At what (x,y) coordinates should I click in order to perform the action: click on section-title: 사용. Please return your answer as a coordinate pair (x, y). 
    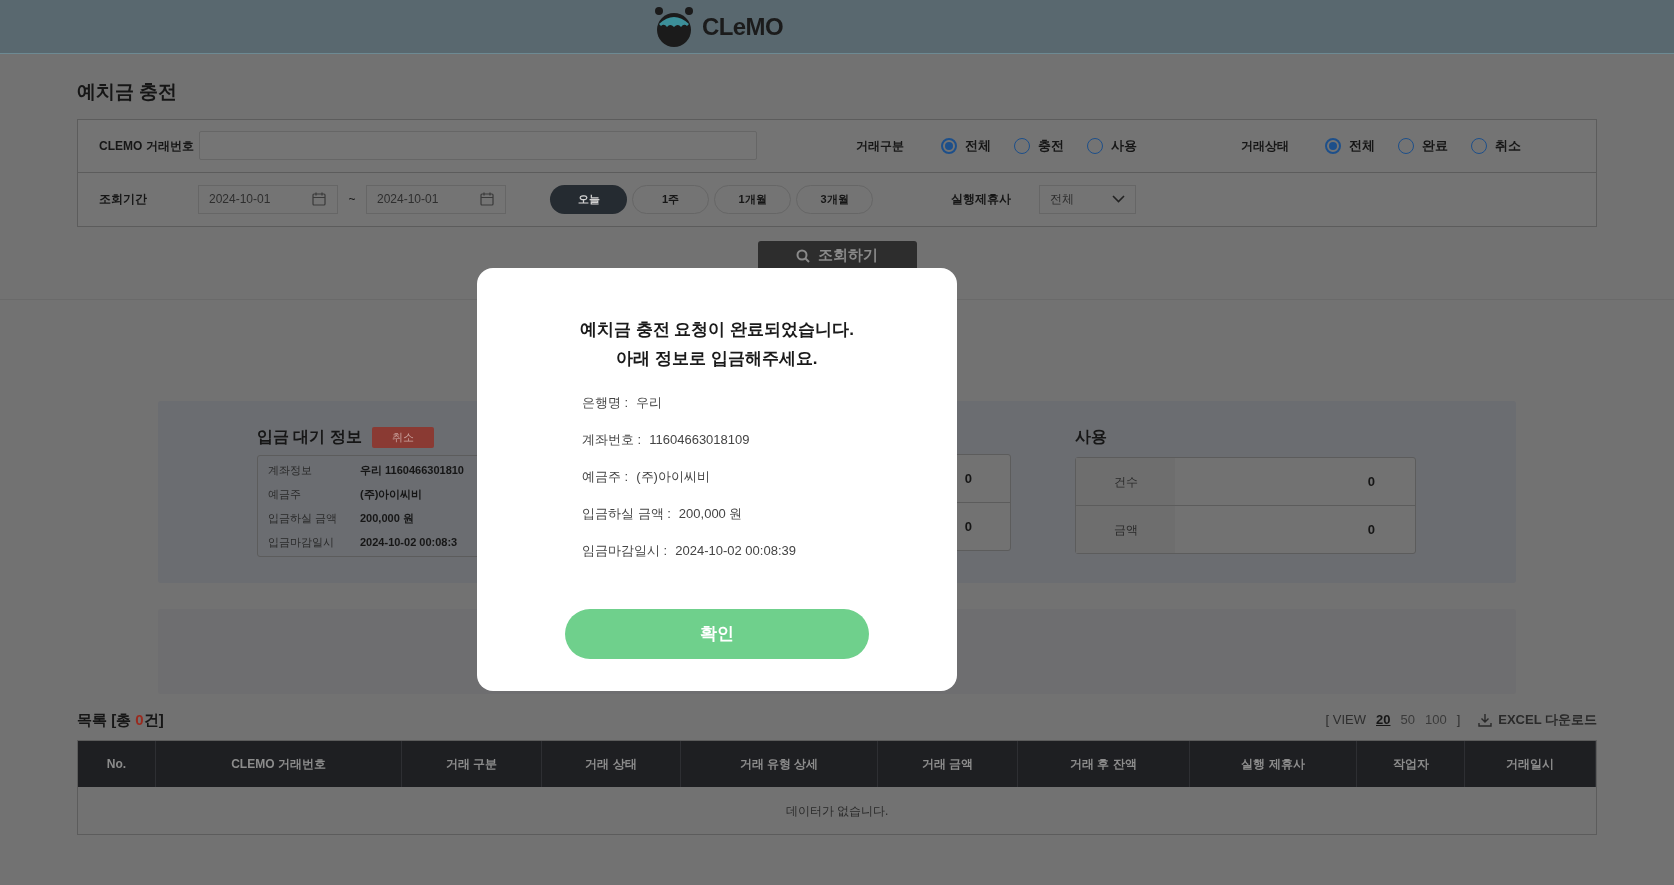
    Looking at the image, I should click on (1091, 437).